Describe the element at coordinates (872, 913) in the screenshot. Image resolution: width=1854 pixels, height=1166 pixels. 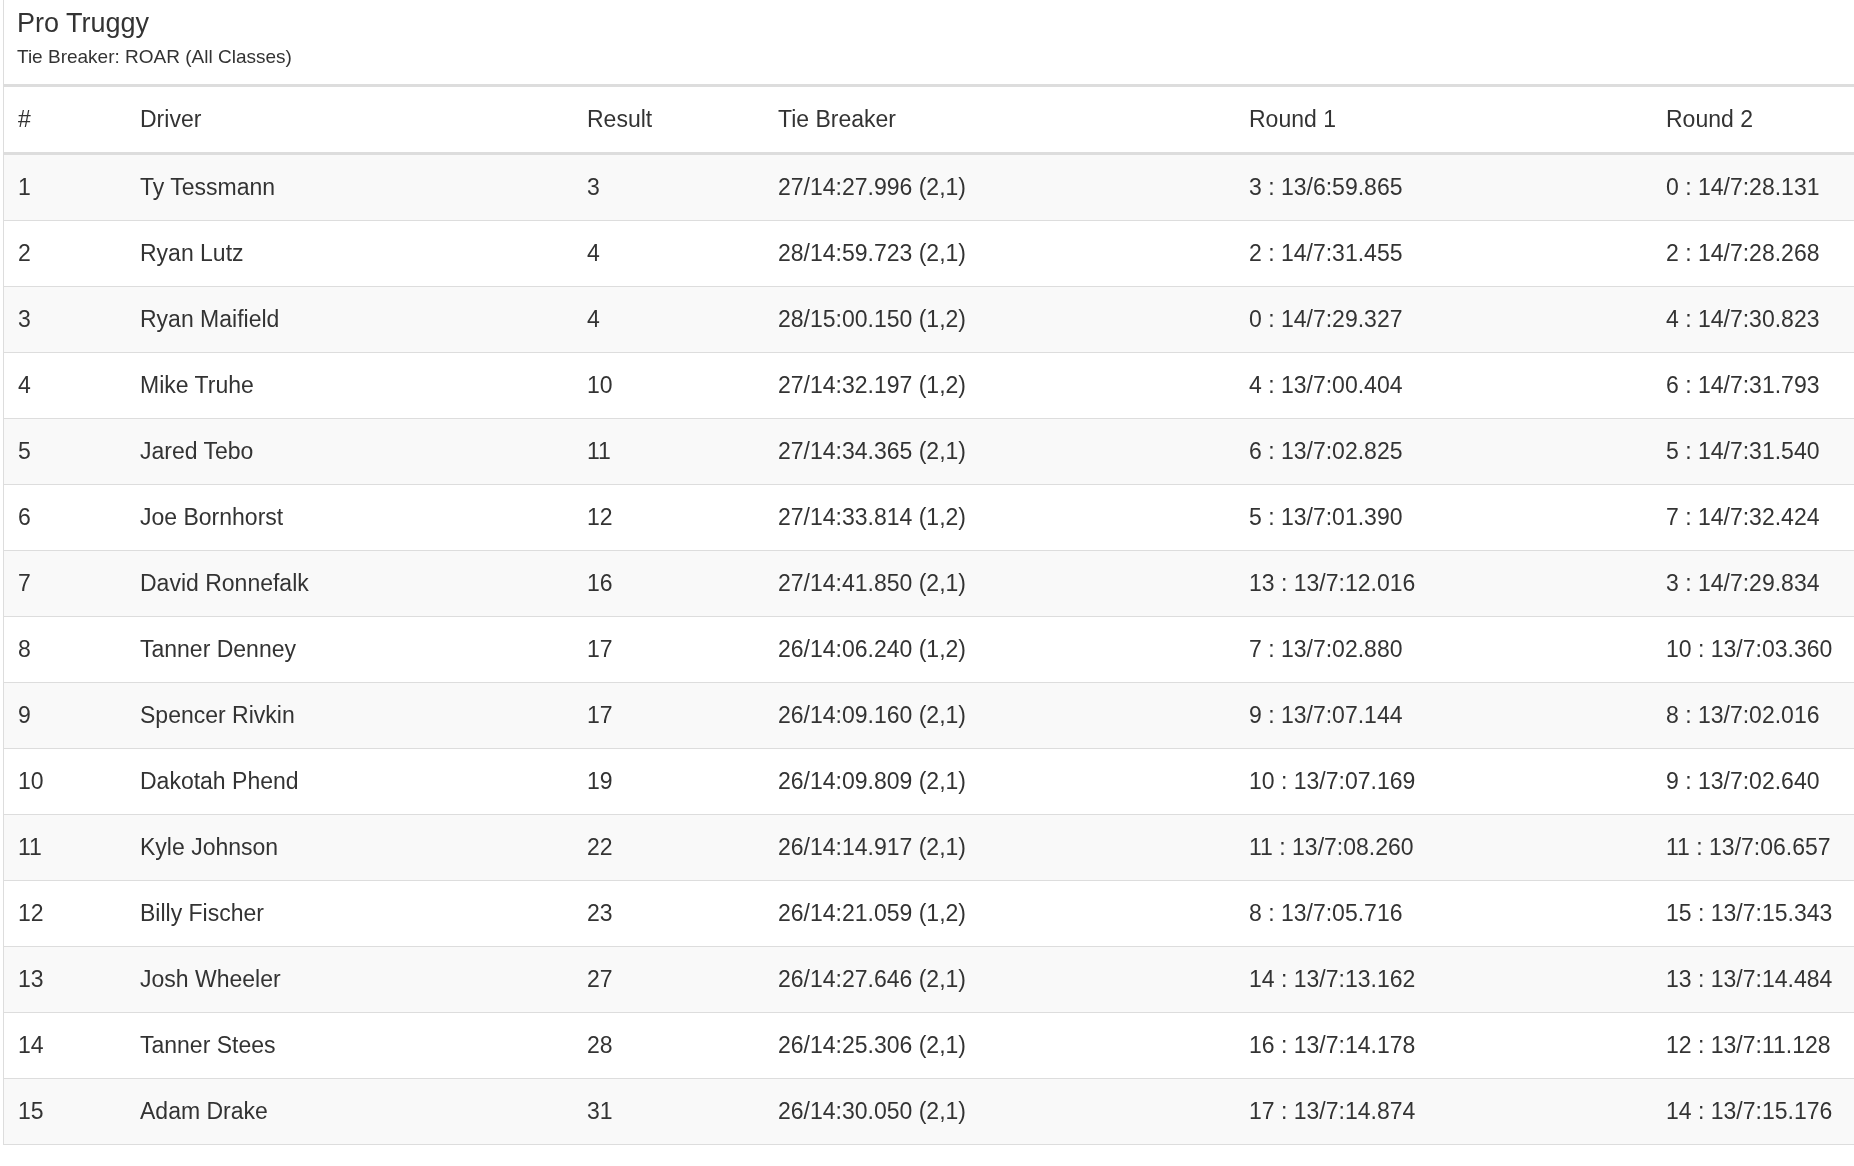
I see `table-cell: 26/14:21.059 (1,2)` at that location.